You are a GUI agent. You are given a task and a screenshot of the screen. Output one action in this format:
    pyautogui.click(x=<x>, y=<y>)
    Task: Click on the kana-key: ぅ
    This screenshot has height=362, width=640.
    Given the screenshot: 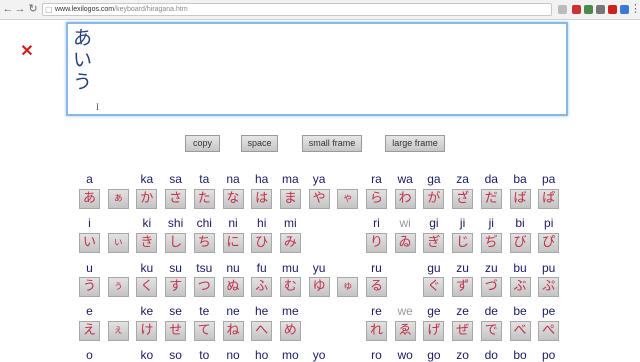 What is the action you would take?
    pyautogui.click(x=118, y=287)
    